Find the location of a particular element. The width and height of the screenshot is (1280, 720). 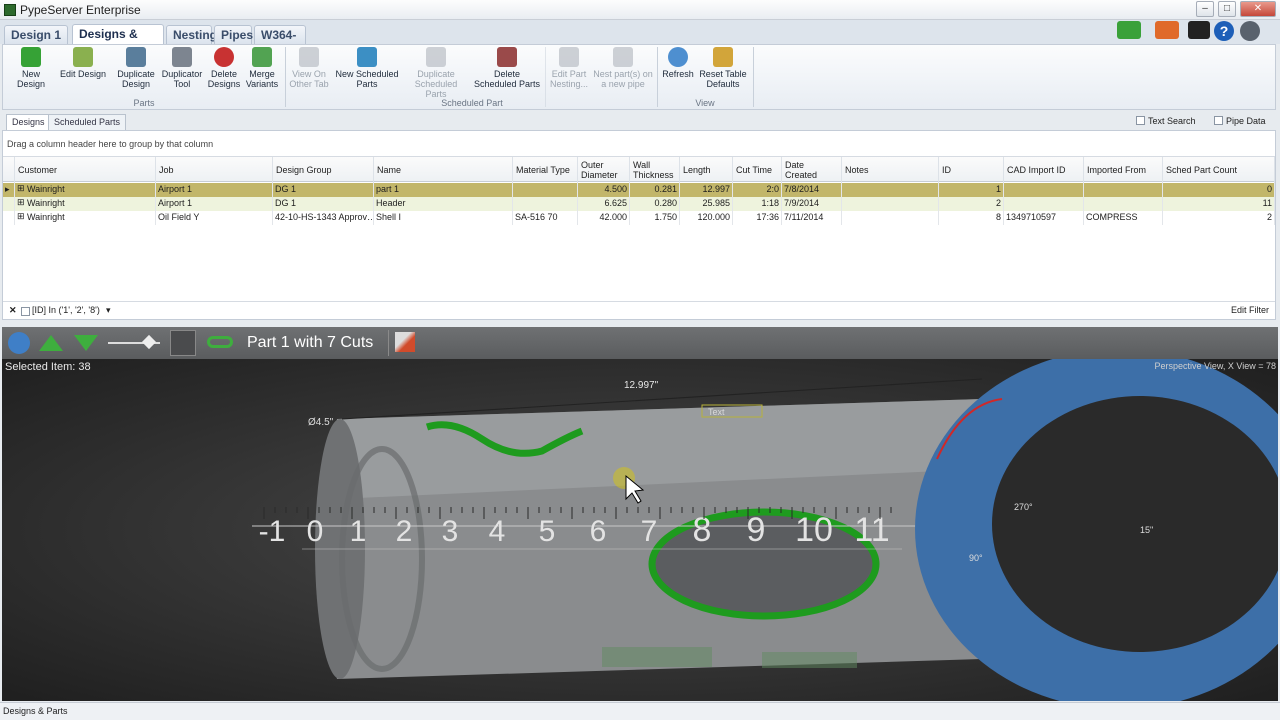

text-search-checkbox is located at coordinates (1140, 120).